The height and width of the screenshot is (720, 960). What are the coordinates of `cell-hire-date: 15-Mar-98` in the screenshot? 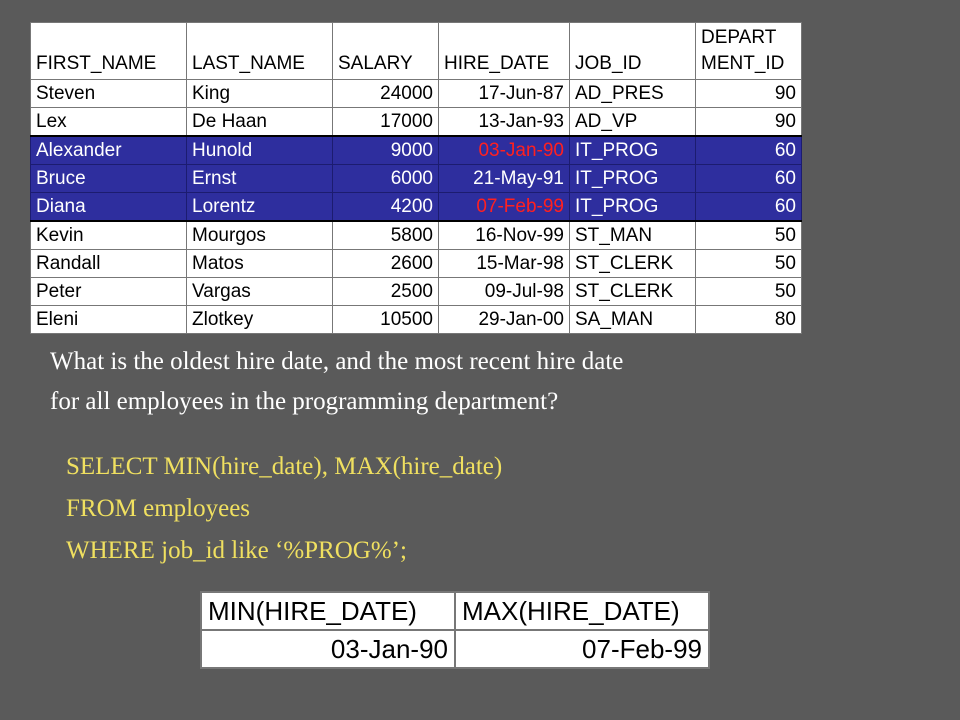 It's located at (504, 263).